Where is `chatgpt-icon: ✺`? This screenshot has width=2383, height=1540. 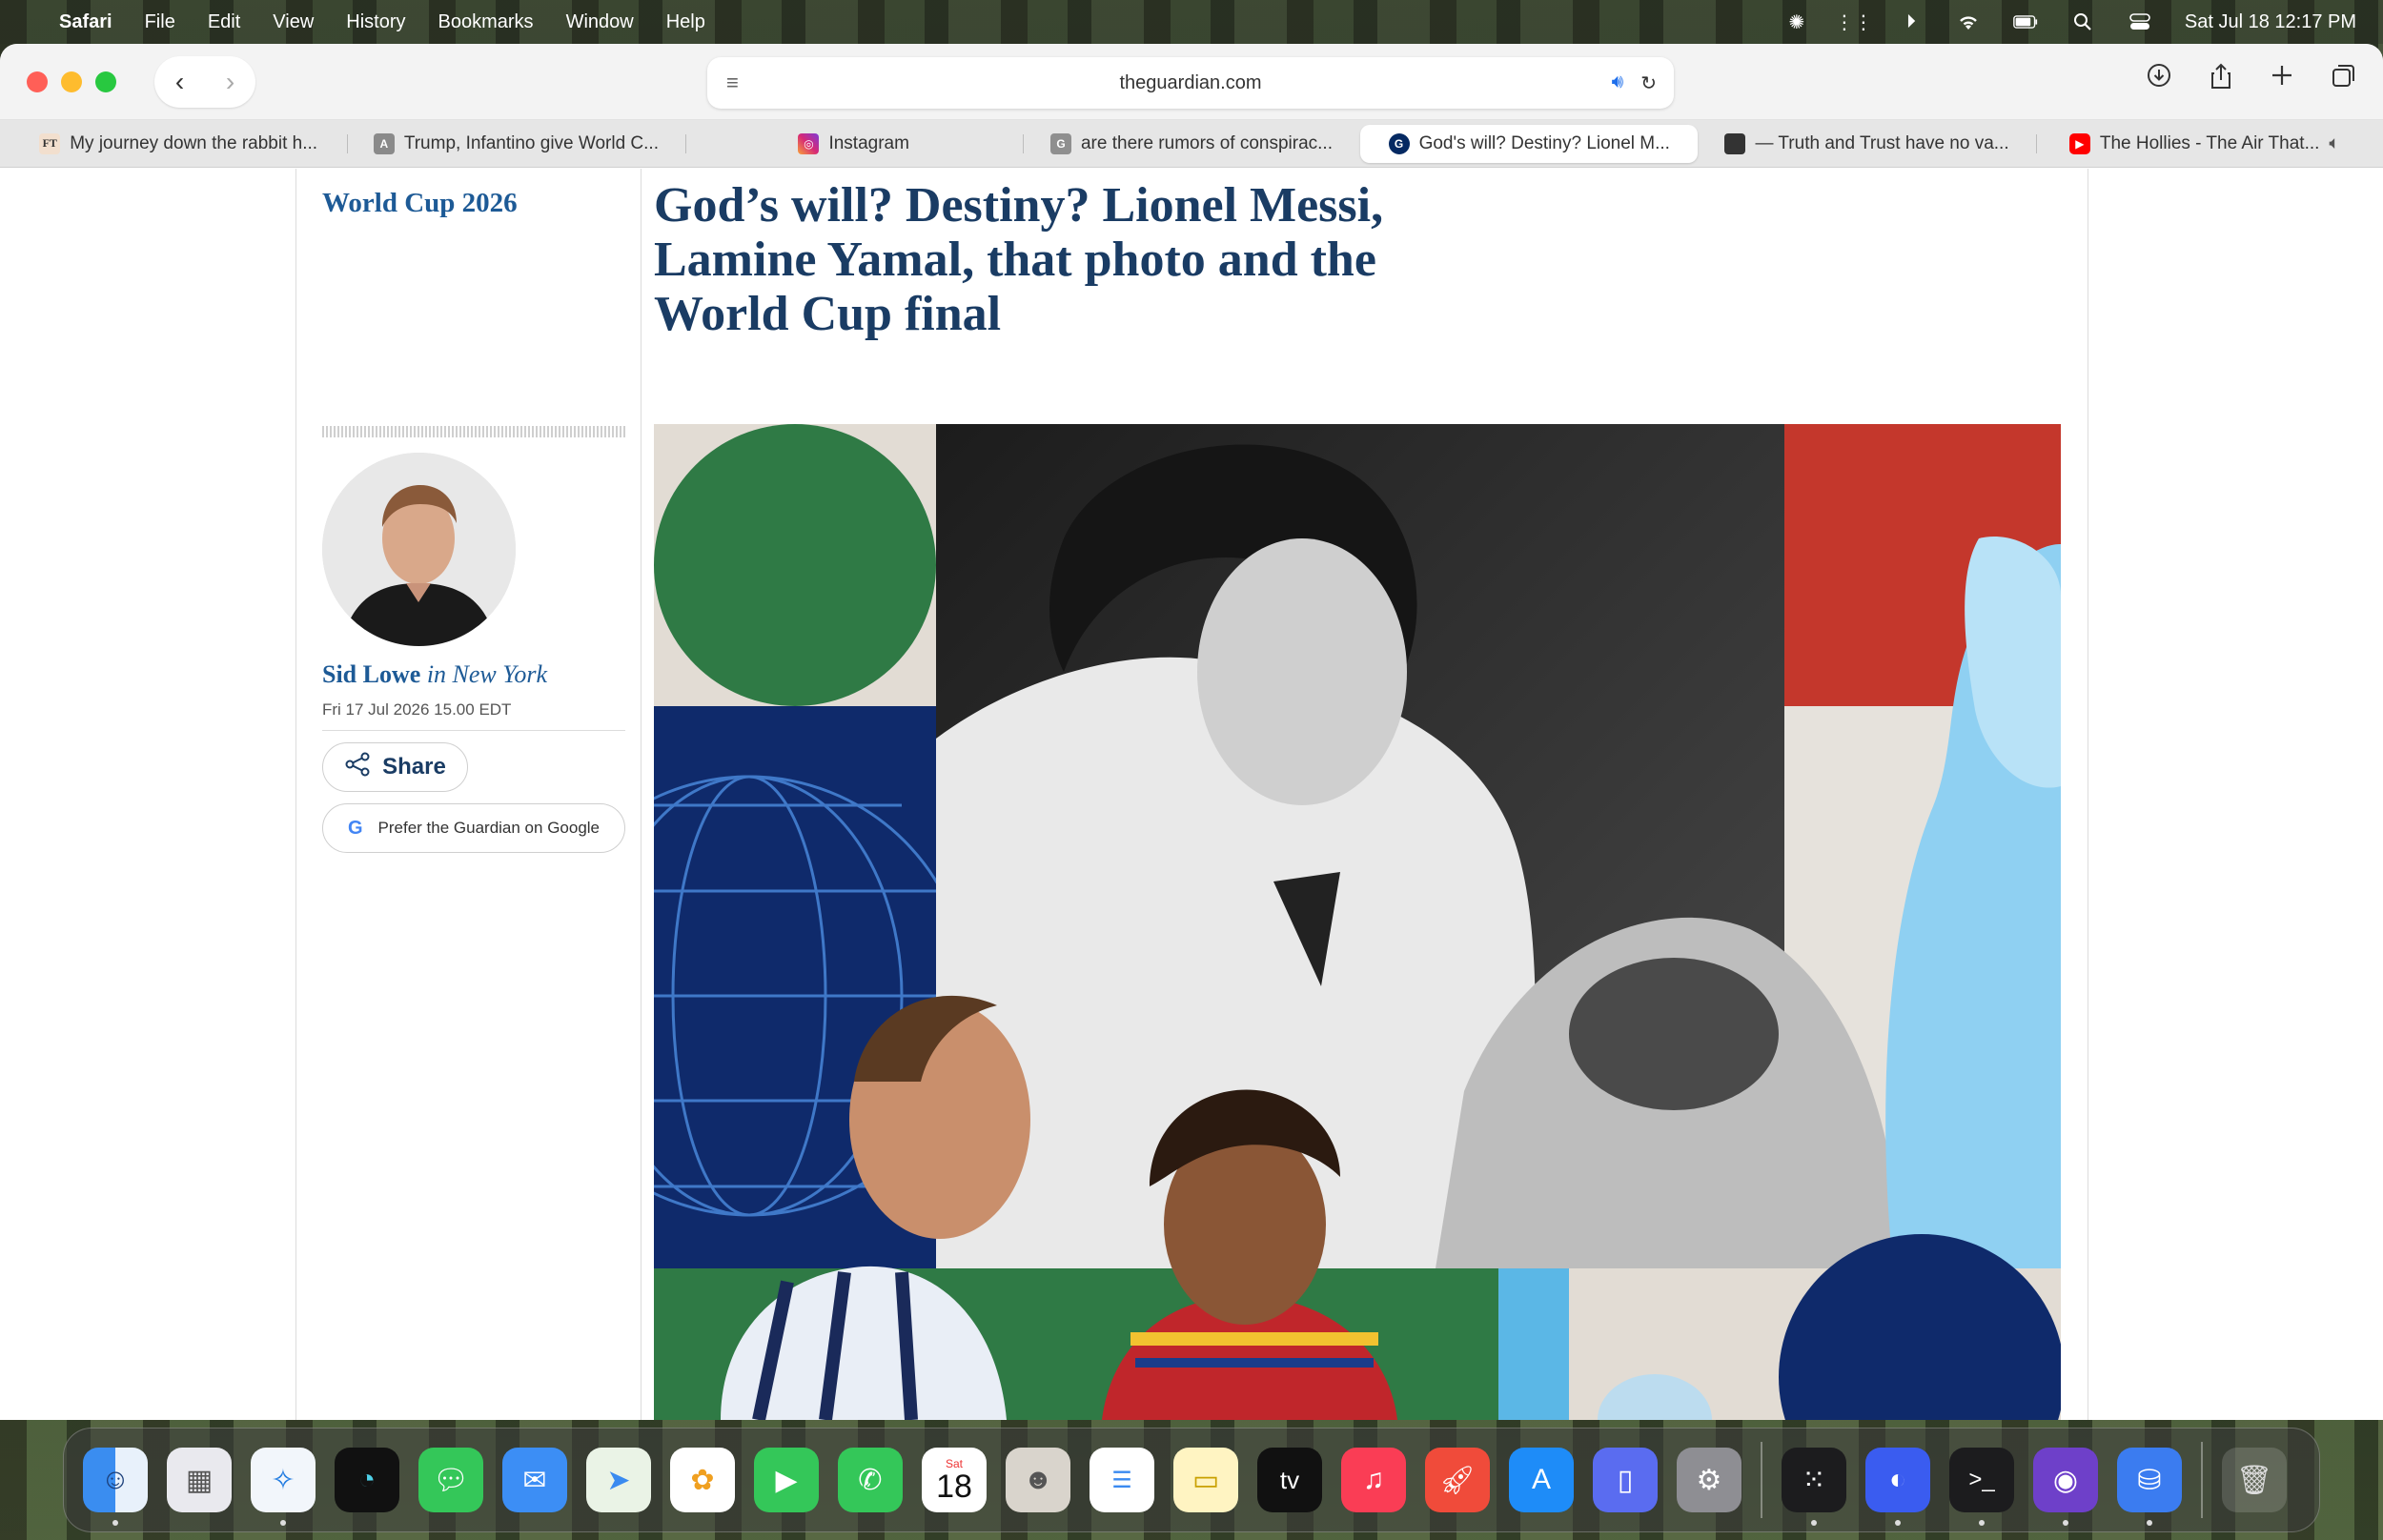 chatgpt-icon: ✺ is located at coordinates (1796, 22).